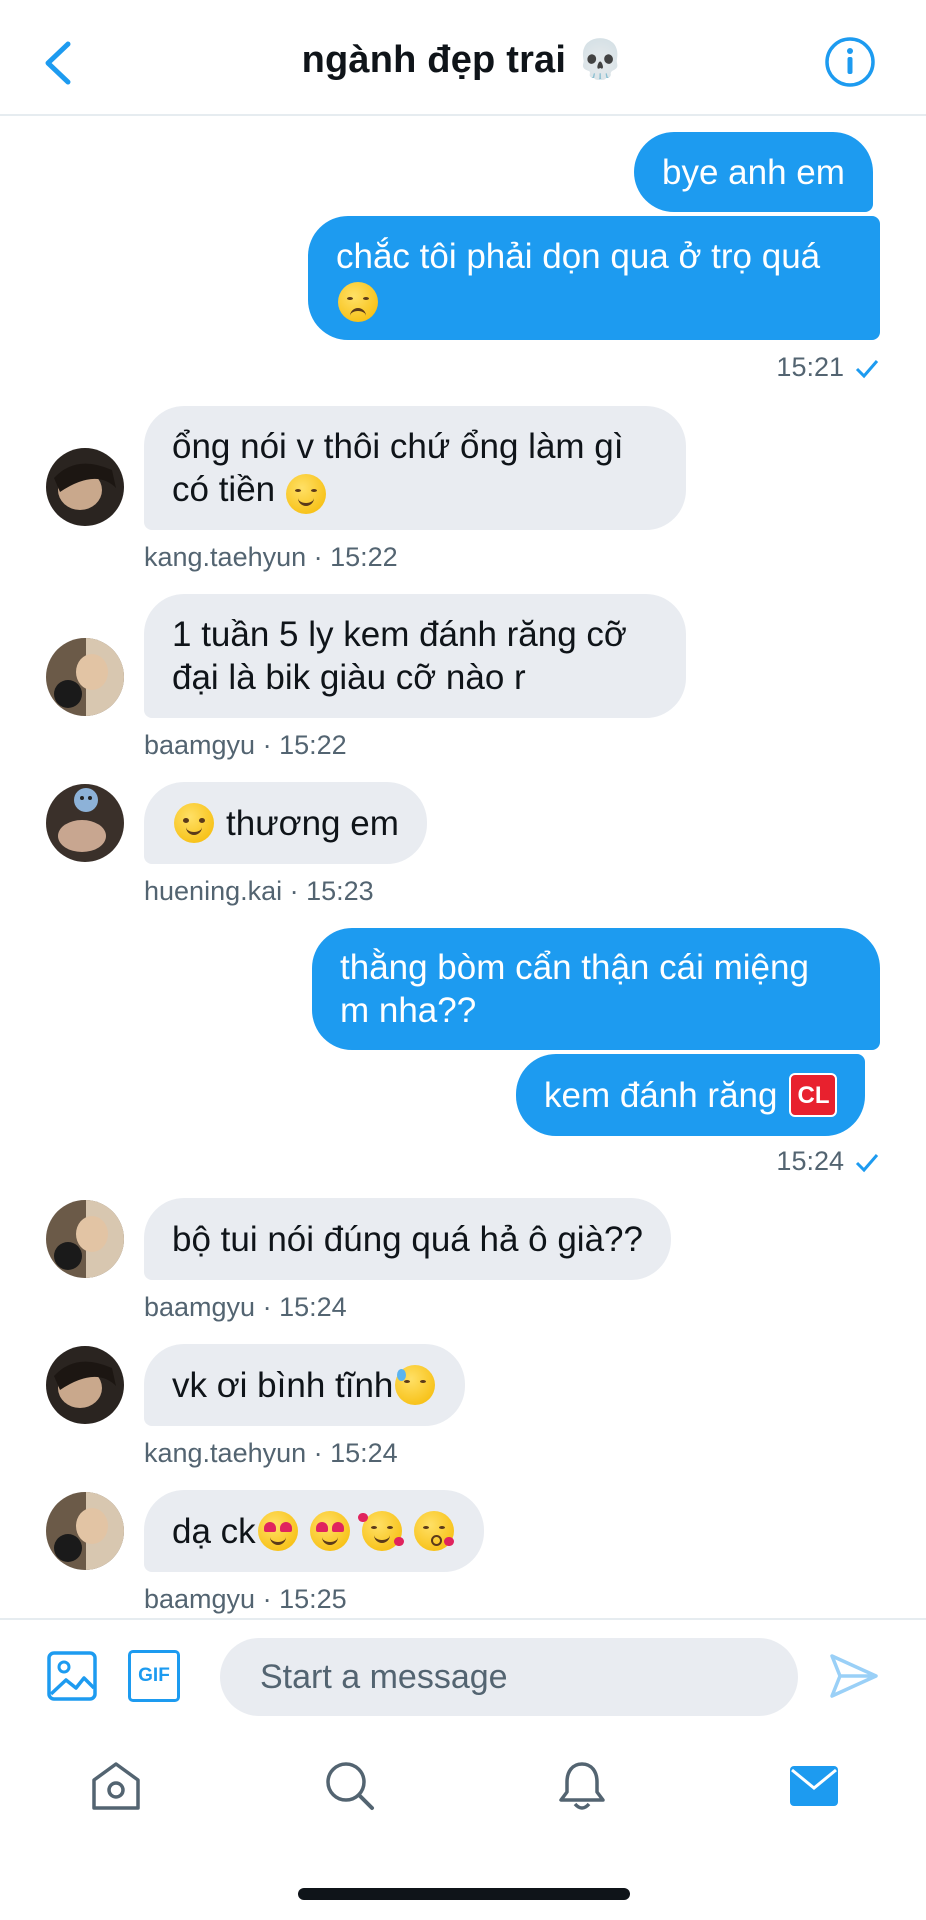  Describe the element at coordinates (398, 468) in the screenshot. I see `message-text: ổng nói v thôi chứ ổng làm gì có tiền` at that location.